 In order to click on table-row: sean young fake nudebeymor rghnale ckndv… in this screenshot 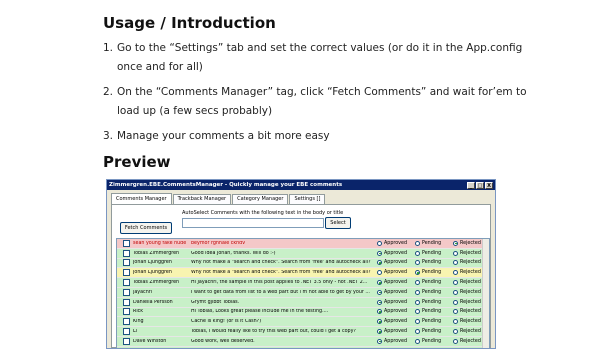, I will do `click(303, 244)`.